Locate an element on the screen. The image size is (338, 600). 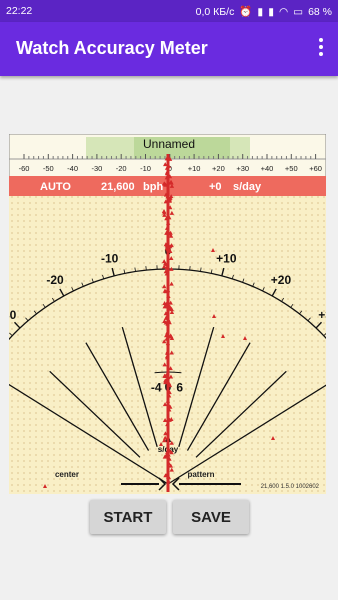
save-button: SAVE is located at coordinates (211, 517).